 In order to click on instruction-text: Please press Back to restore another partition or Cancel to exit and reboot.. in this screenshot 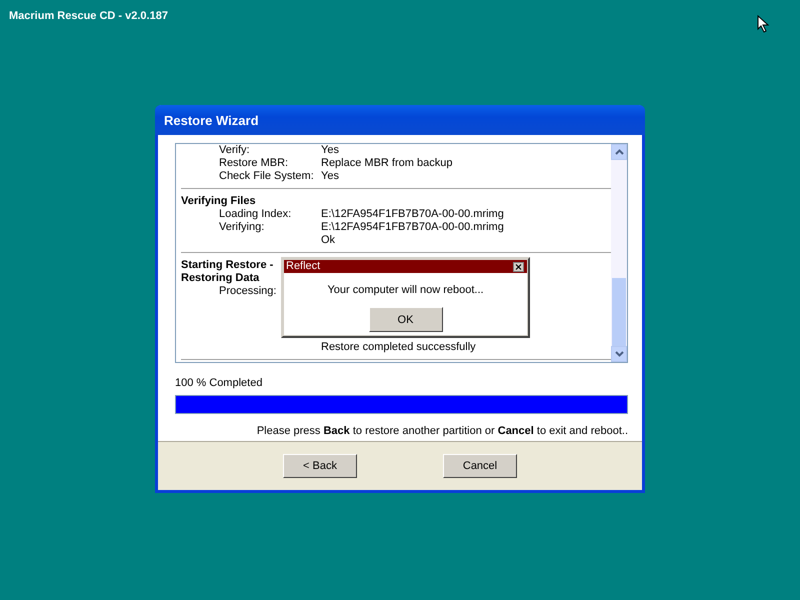, I will do `click(442, 431)`.